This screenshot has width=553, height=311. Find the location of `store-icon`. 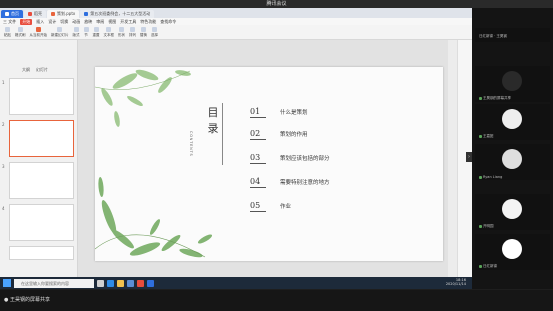

store-icon is located at coordinates (130, 283).